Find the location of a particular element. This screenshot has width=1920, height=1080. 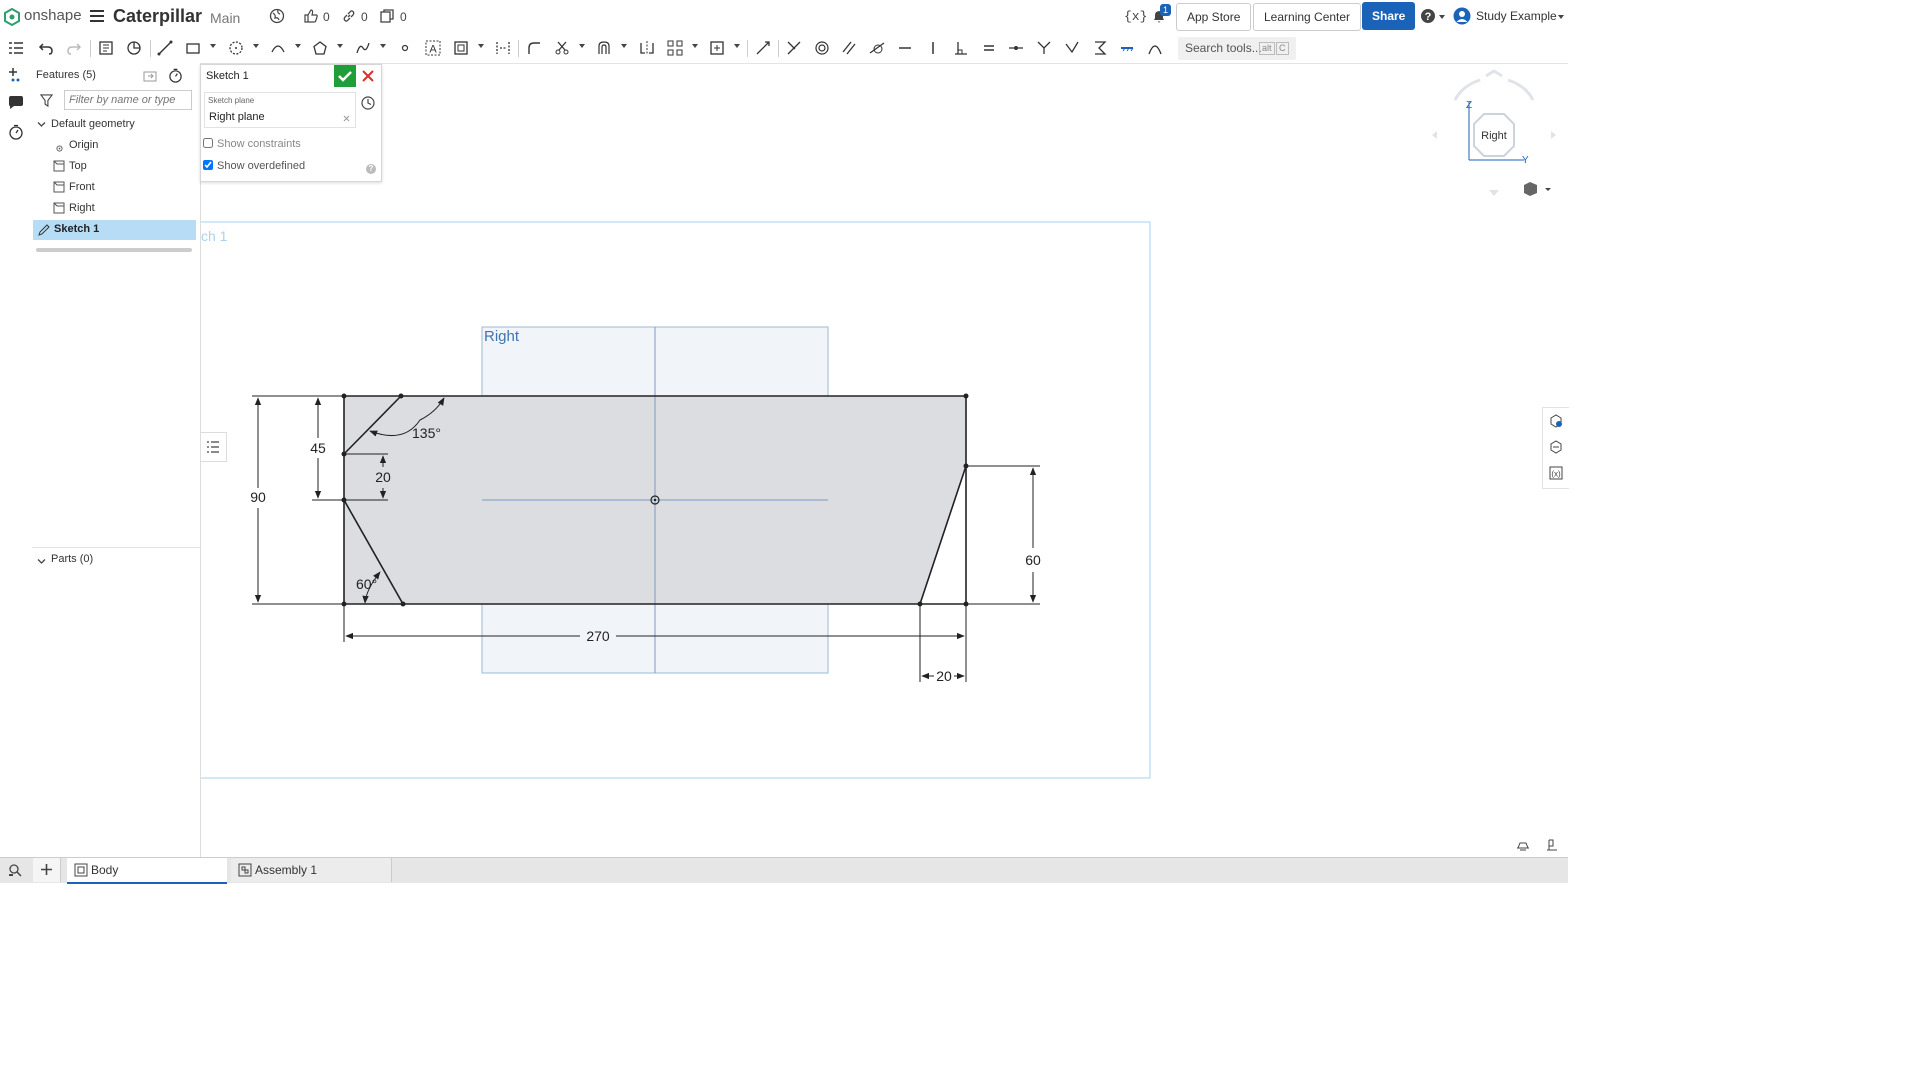

view-cube-face: Right is located at coordinates (1494, 136).